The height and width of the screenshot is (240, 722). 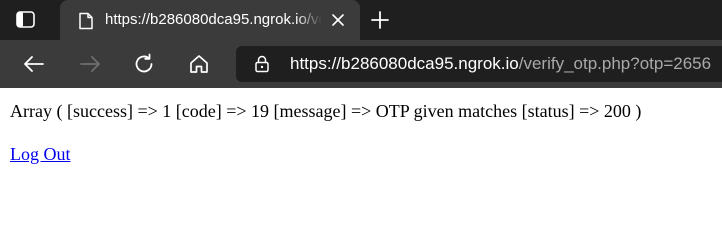 What do you see at coordinates (144, 64) in the screenshot?
I see `refresh-icon` at bounding box center [144, 64].